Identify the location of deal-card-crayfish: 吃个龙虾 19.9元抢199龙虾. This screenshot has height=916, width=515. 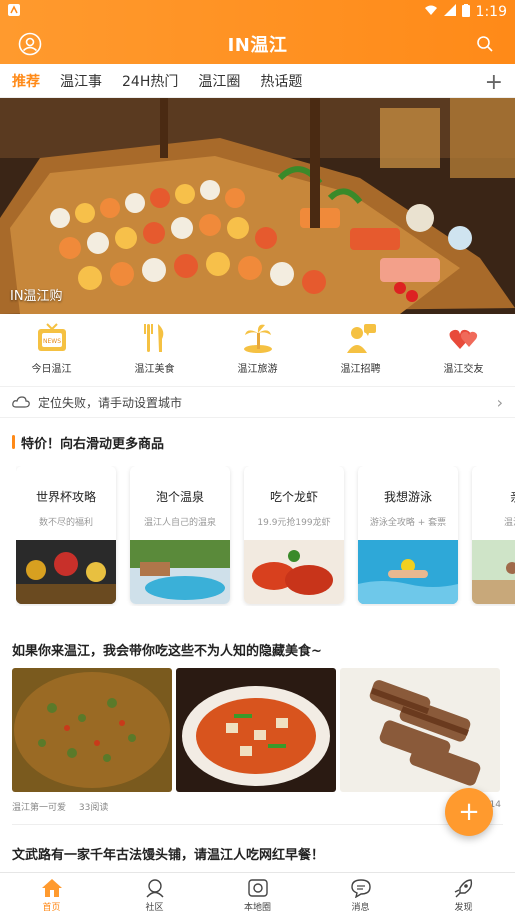
(294, 535).